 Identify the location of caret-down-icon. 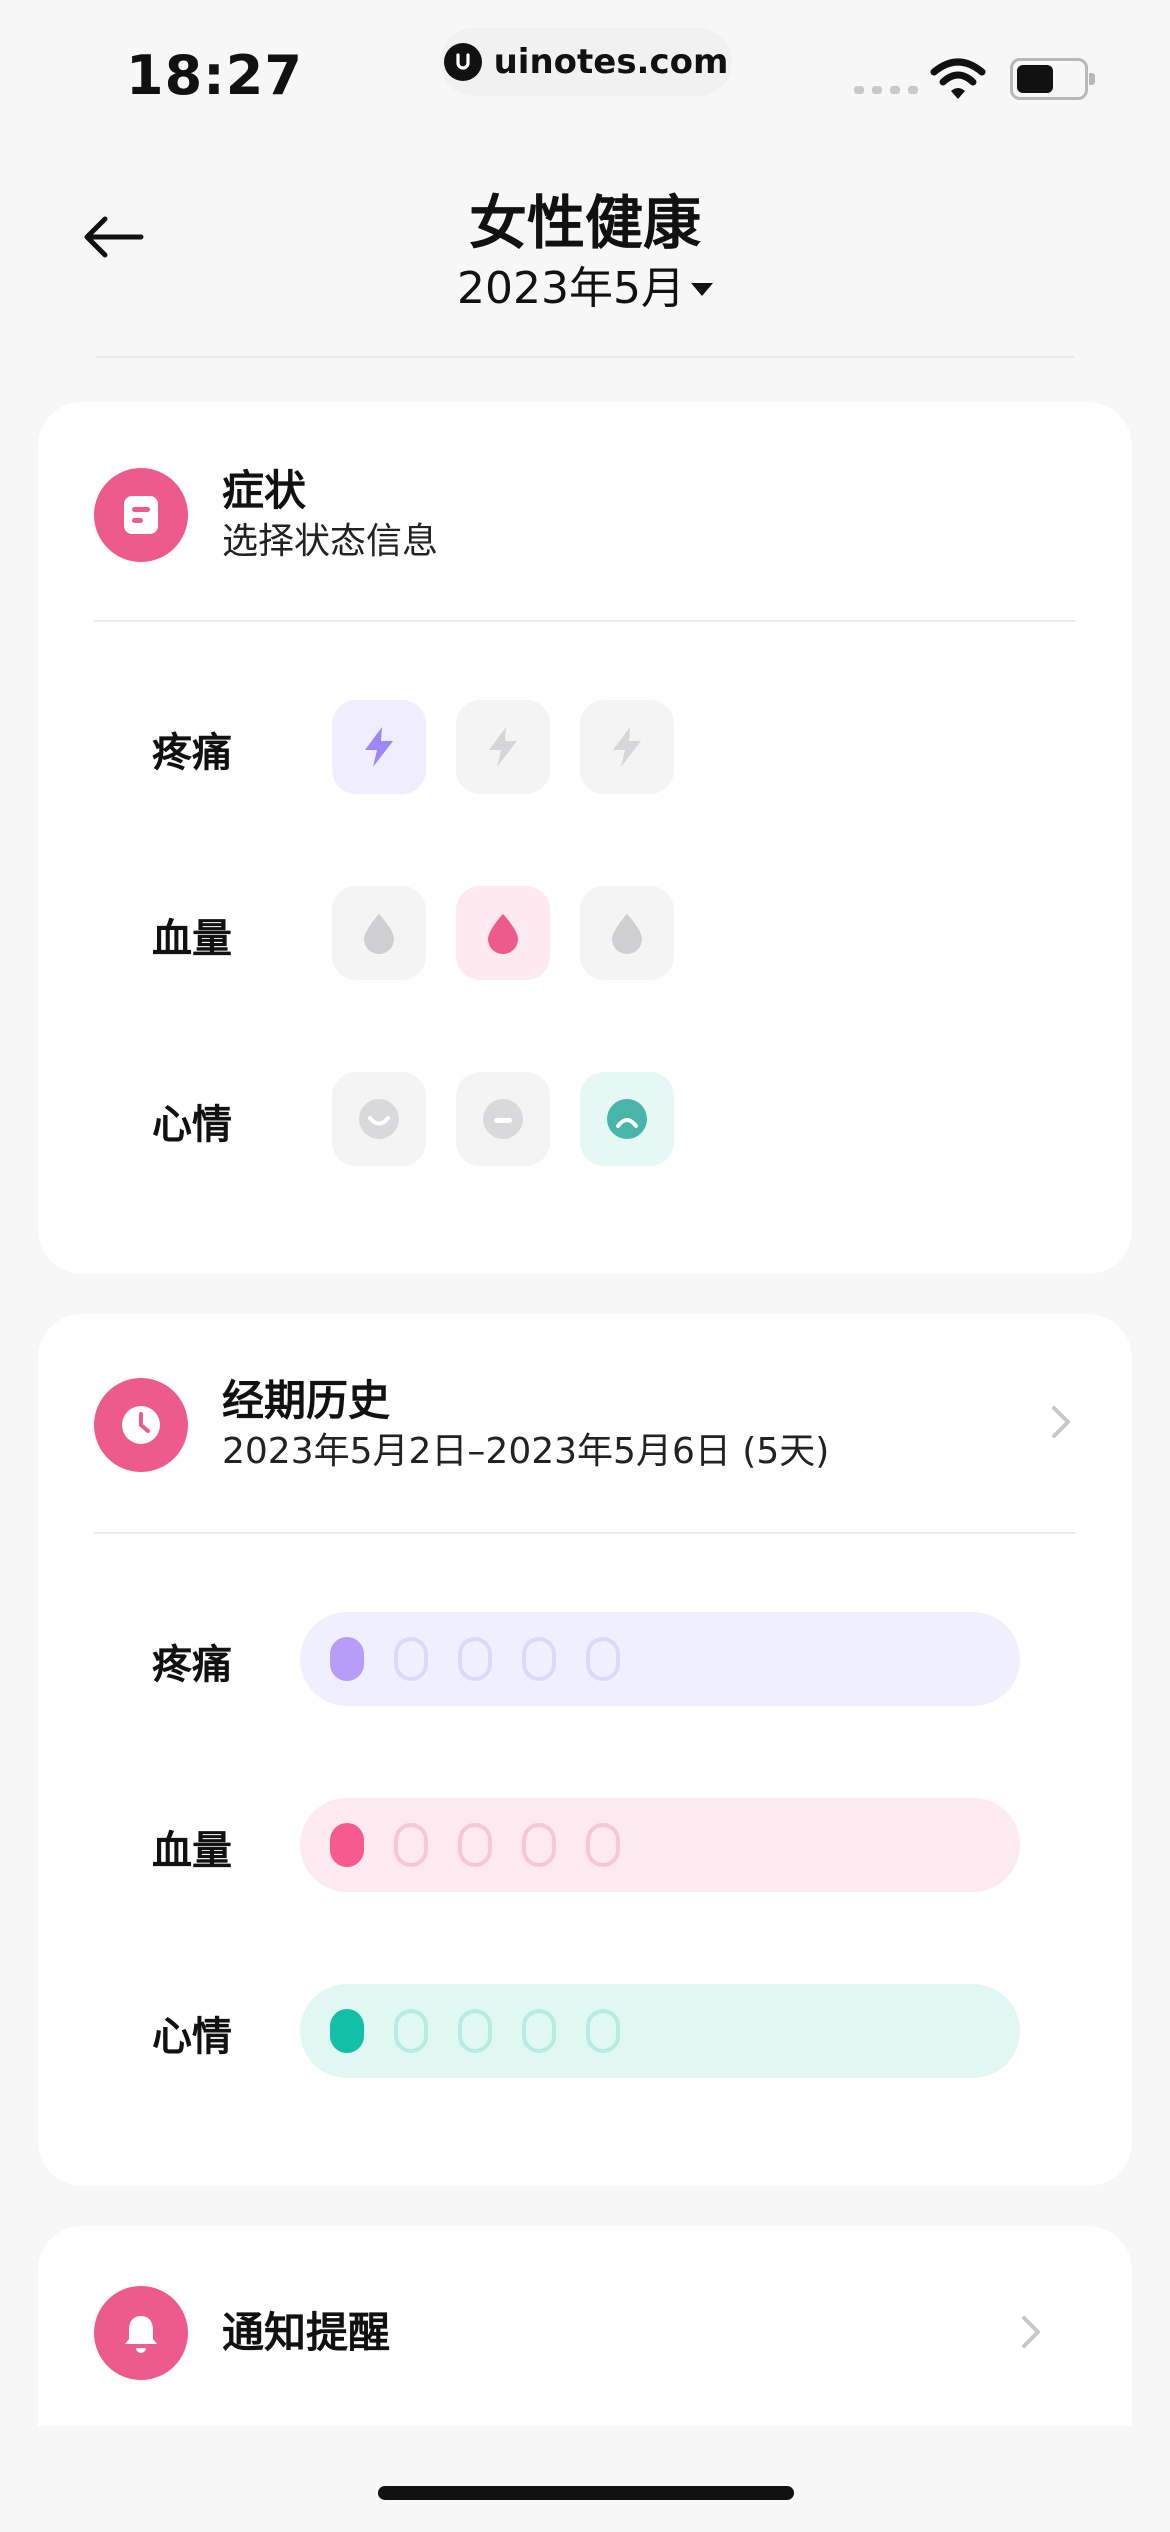
(701, 289).